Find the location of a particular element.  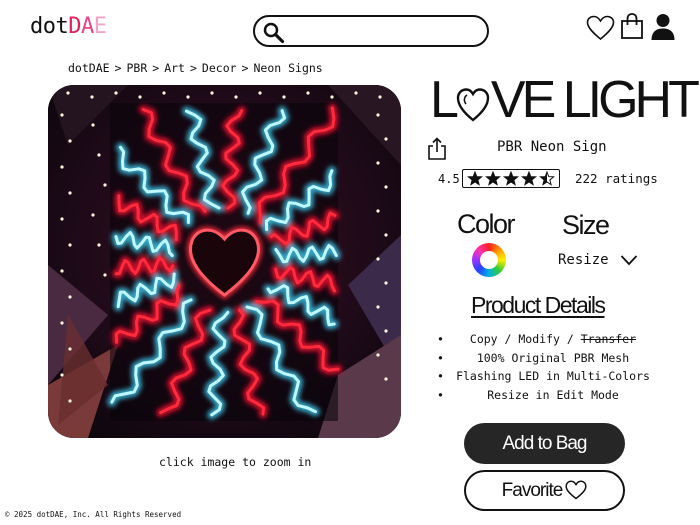

breadcrumb-item-neon-signs: Neon Signs is located at coordinates (287, 68).